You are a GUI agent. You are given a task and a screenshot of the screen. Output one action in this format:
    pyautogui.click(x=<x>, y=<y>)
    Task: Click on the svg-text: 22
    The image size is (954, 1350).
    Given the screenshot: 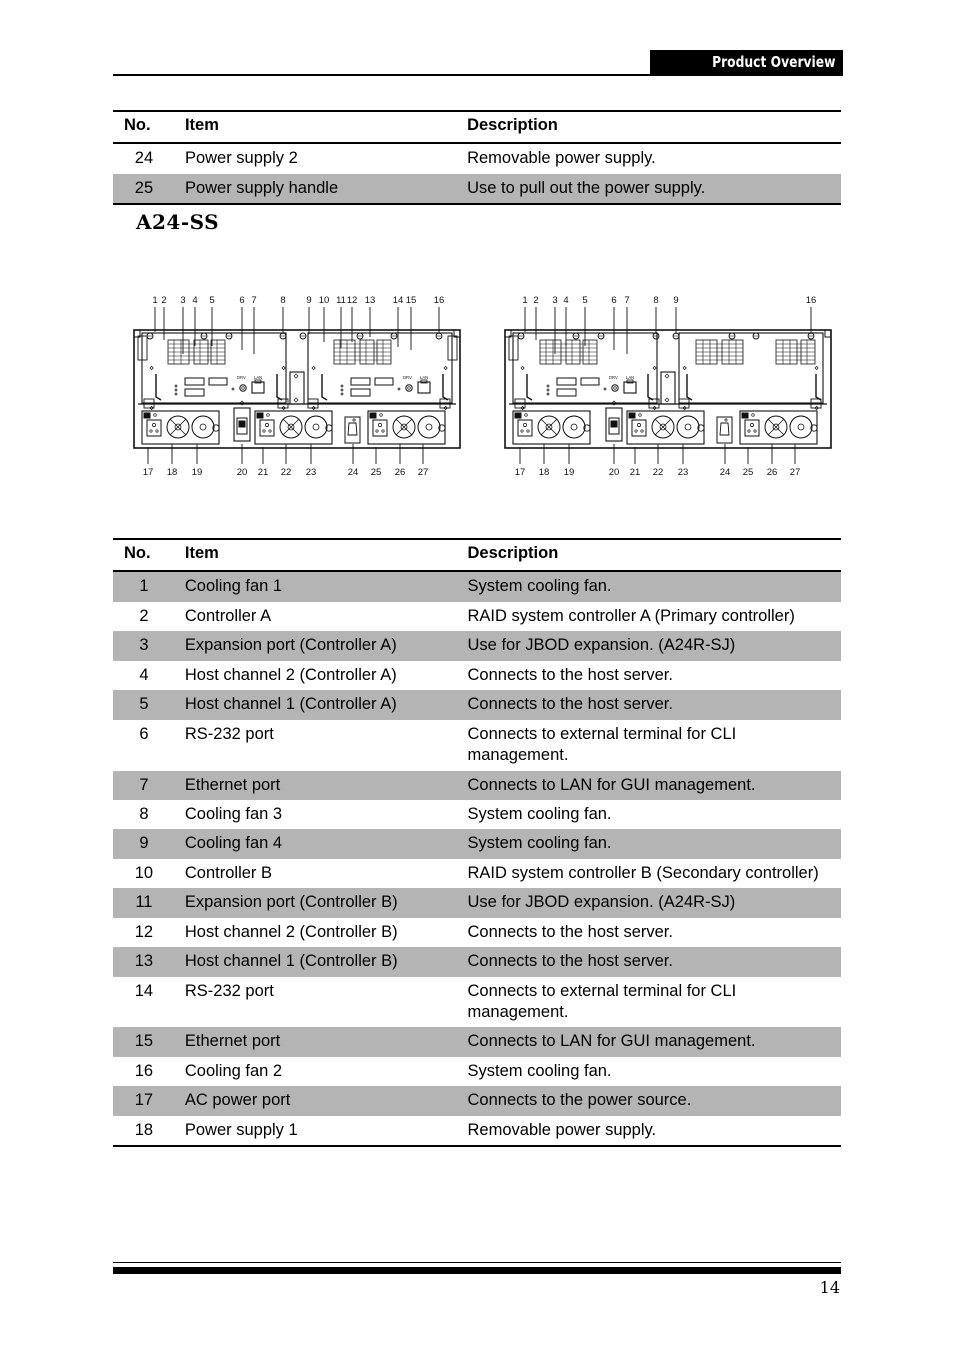 What is the action you would take?
    pyautogui.click(x=286, y=472)
    